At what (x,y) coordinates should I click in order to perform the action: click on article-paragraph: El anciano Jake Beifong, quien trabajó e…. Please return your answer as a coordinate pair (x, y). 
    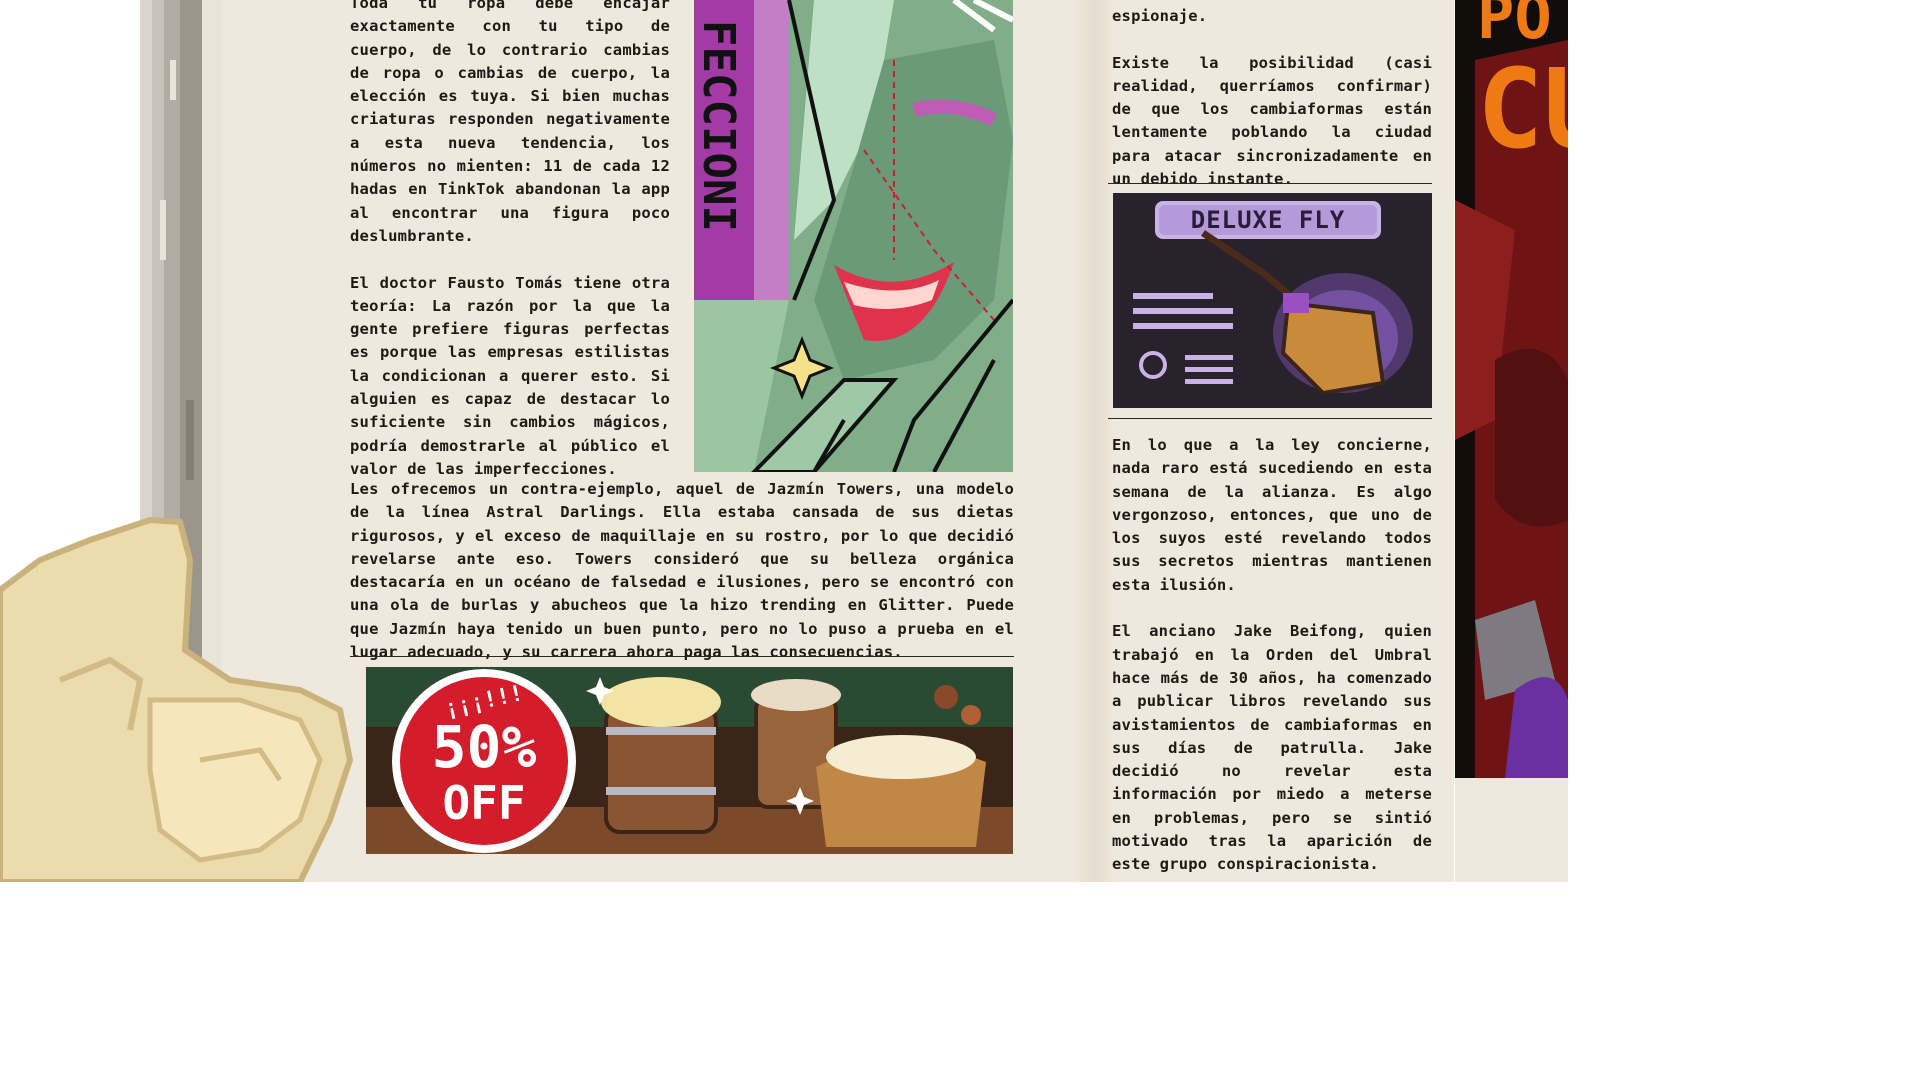
    Looking at the image, I should click on (1272, 748).